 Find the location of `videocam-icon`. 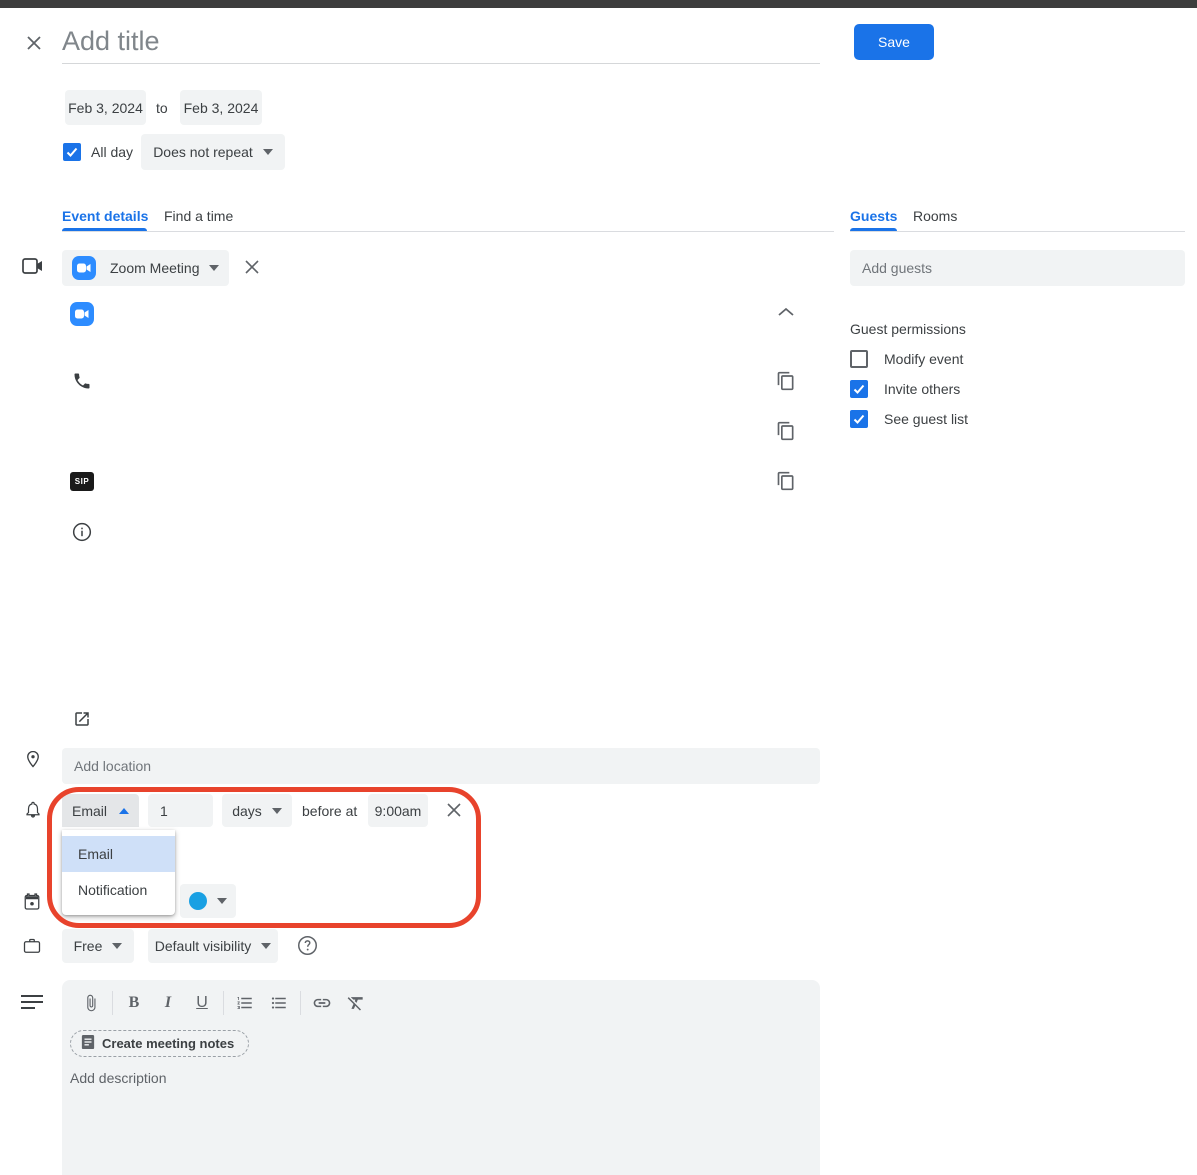

videocam-icon is located at coordinates (33, 267).